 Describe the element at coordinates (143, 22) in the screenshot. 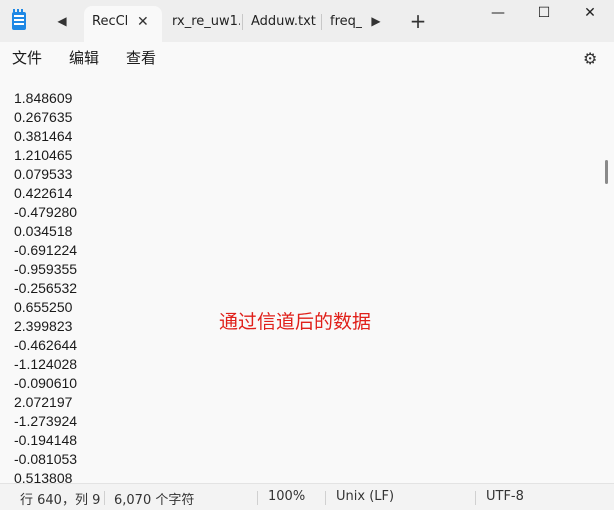

I see `close-tab-icon: ✕` at that location.